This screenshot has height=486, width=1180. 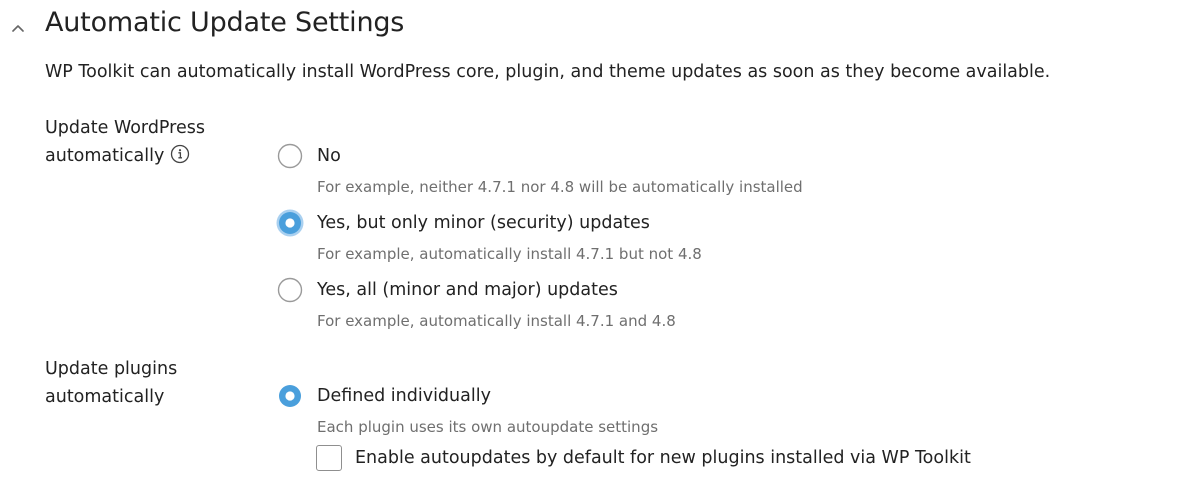 What do you see at coordinates (125, 128) in the screenshot?
I see `wordpress-updates-label-line1: Update WordPress` at bounding box center [125, 128].